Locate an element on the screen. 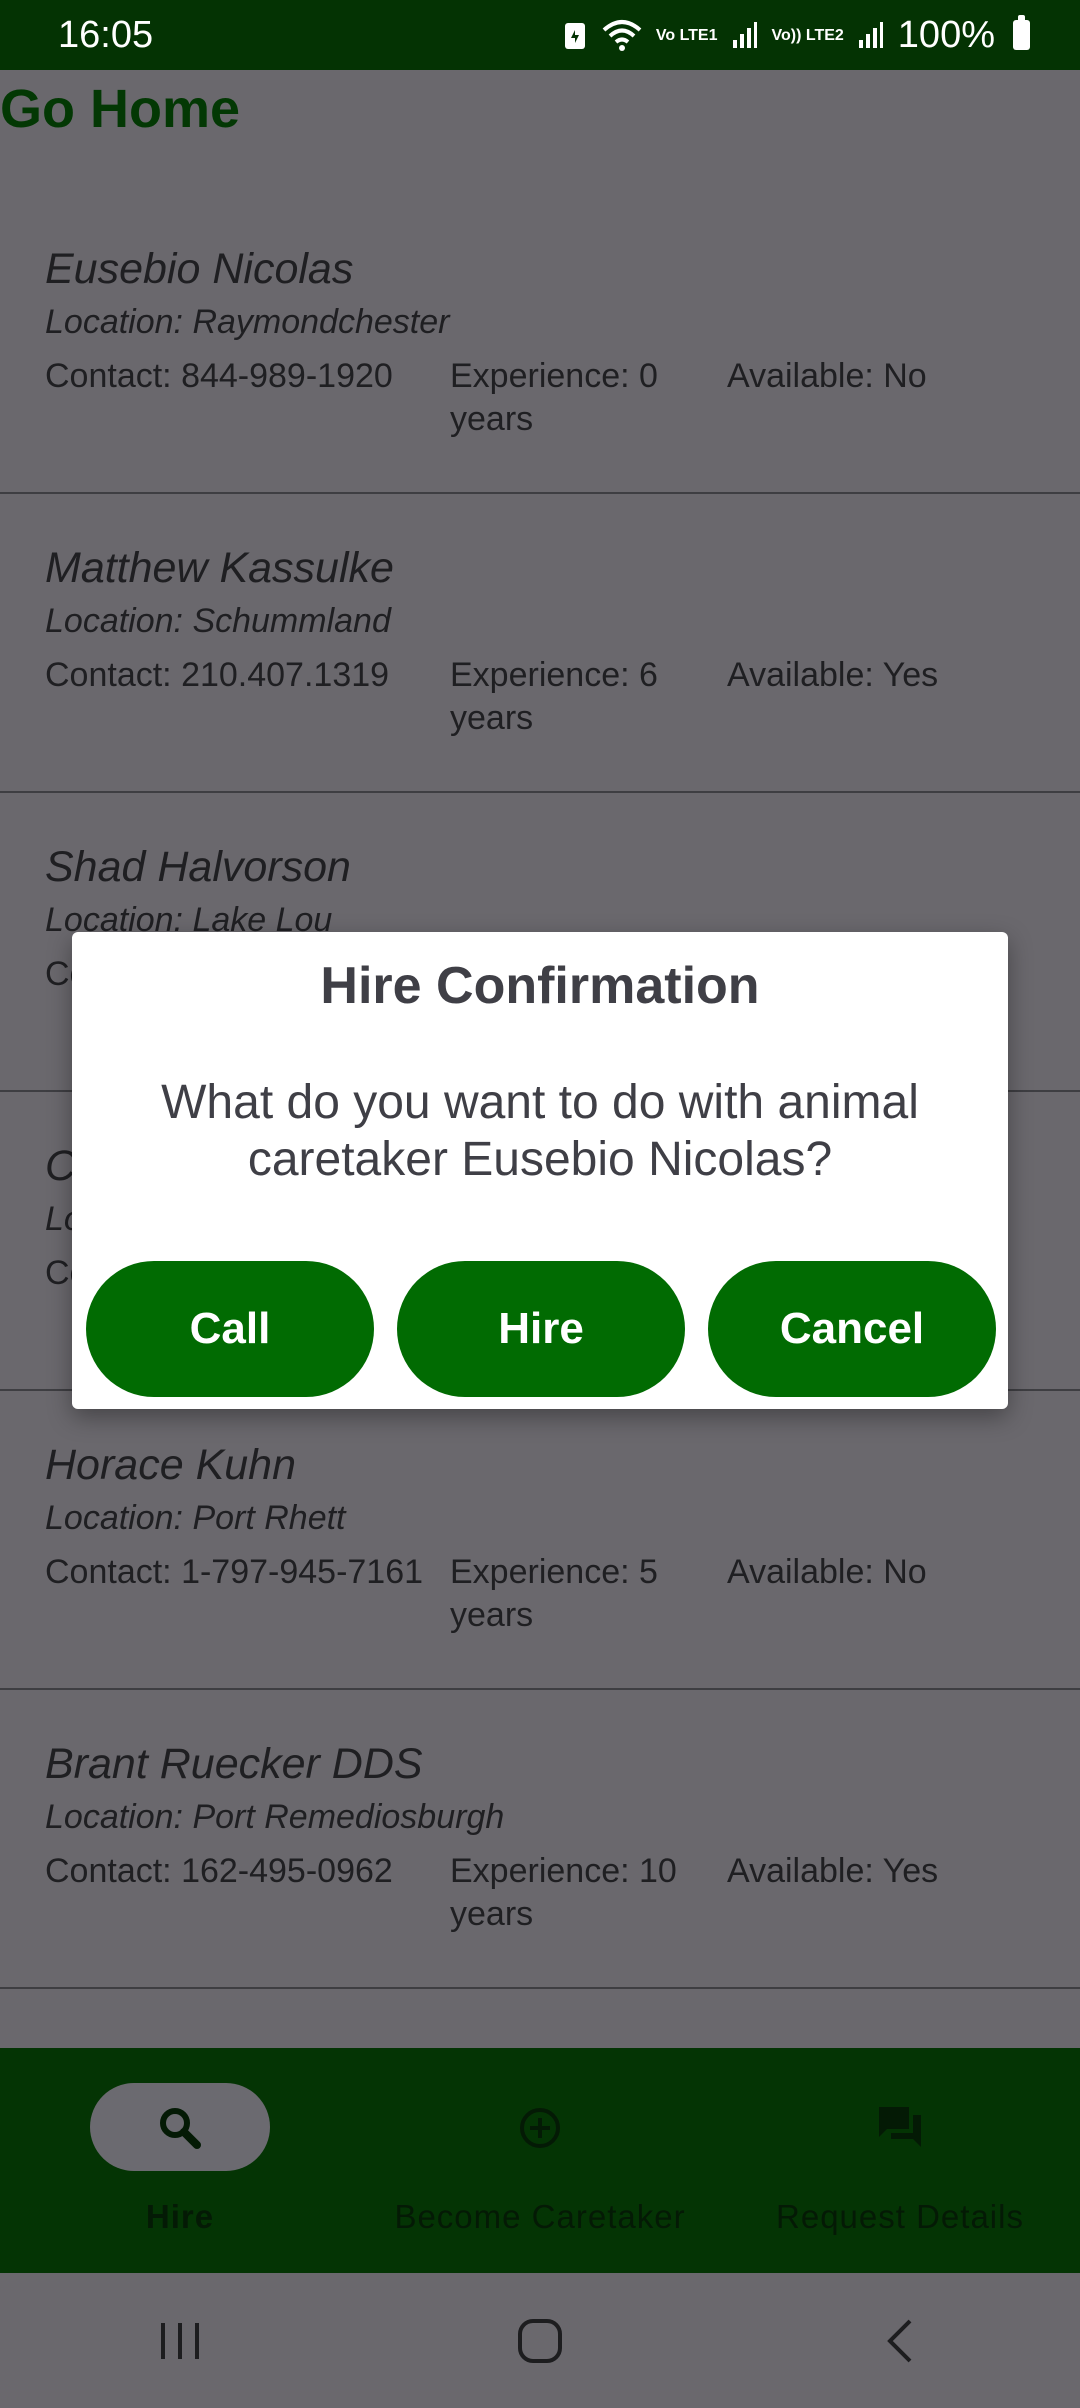  recents-button is located at coordinates (180, 2341).